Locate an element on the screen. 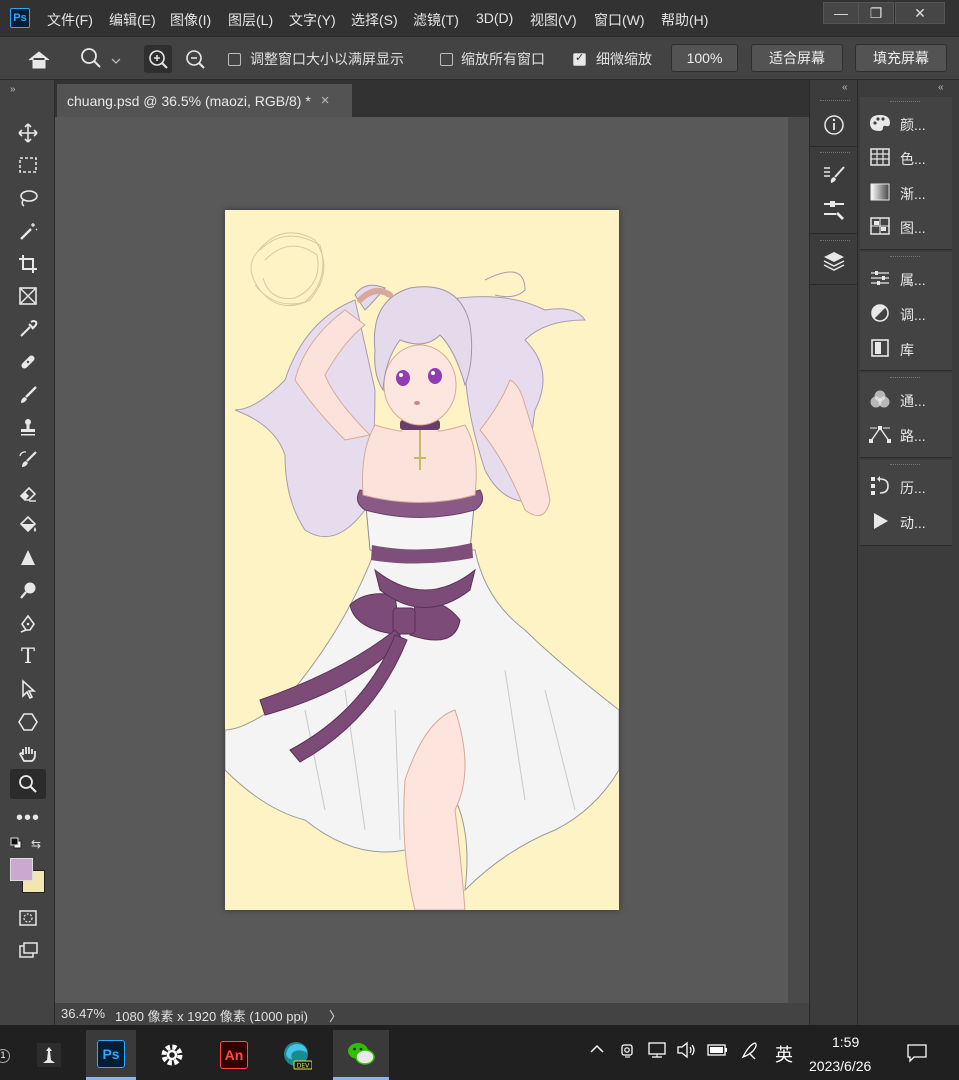 The width and height of the screenshot is (959, 1080). clock-time: 1:59 is located at coordinates (845, 1042).